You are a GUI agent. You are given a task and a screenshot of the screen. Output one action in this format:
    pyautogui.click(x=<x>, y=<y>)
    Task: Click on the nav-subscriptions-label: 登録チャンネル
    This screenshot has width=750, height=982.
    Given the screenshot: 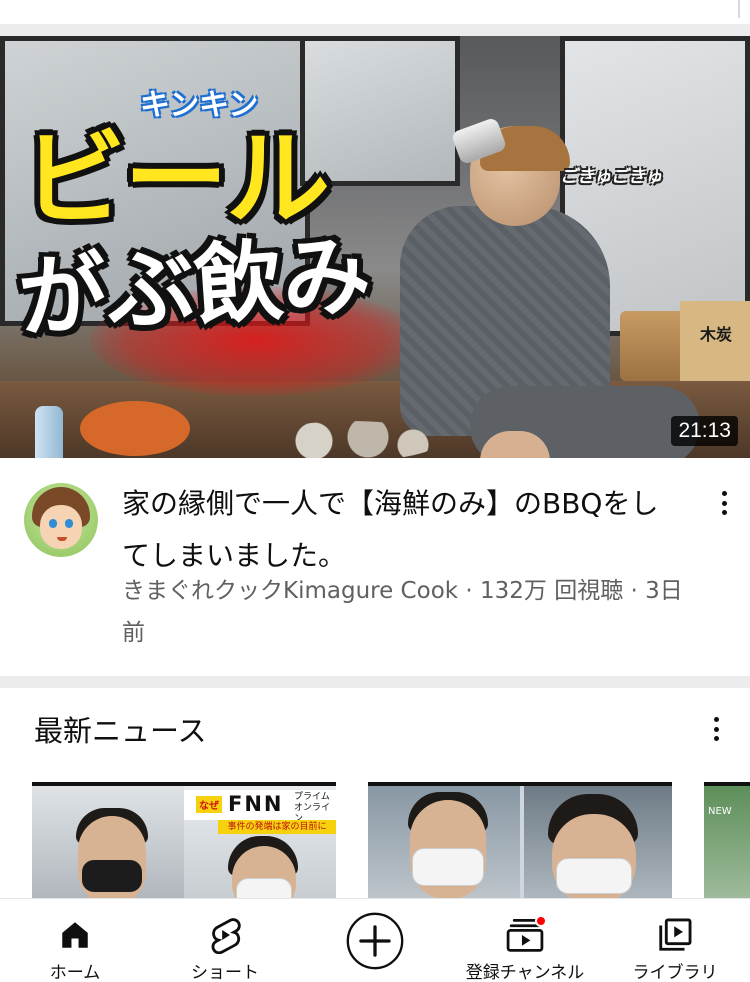 What is the action you would take?
    pyautogui.click(x=525, y=972)
    